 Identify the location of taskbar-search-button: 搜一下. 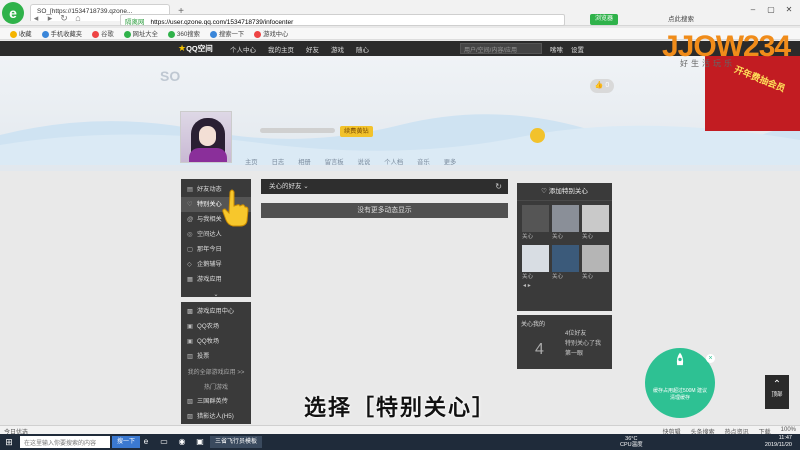
(126, 442).